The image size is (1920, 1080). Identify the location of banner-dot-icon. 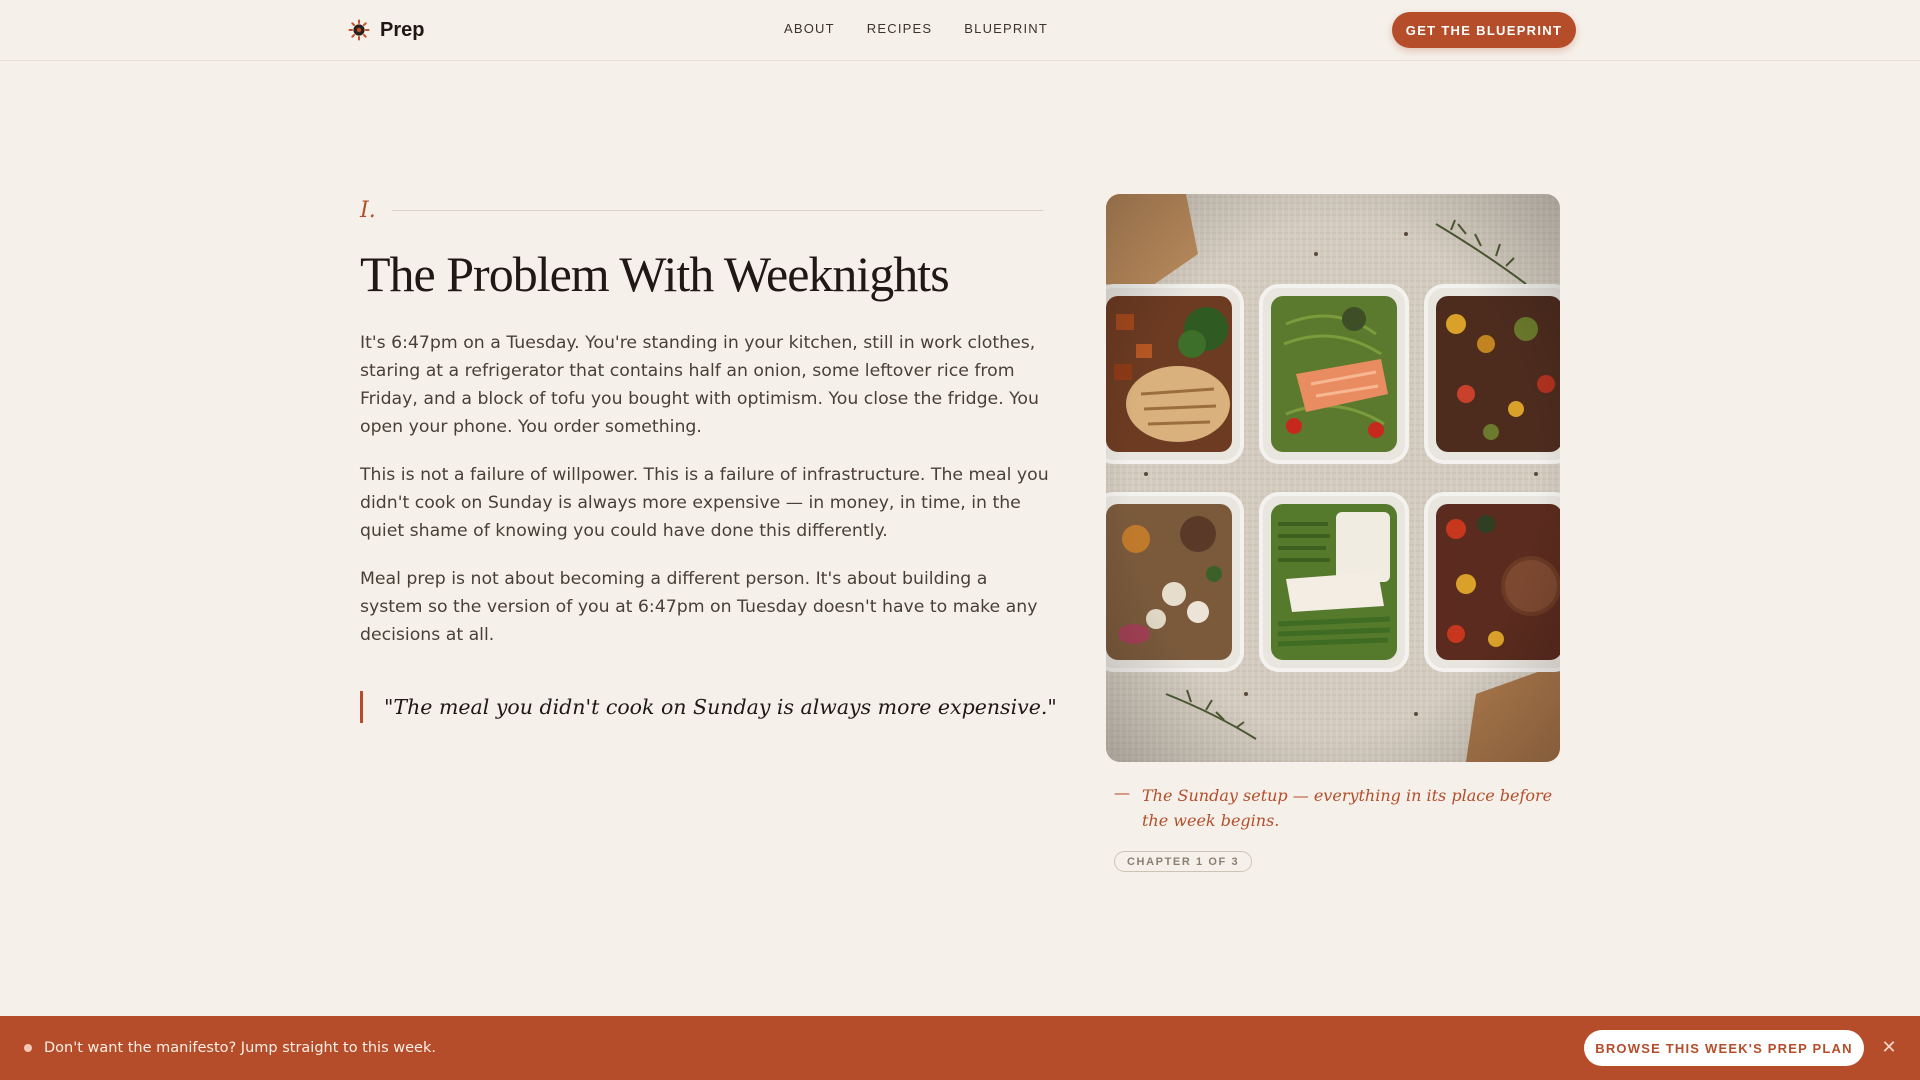
(28, 1048).